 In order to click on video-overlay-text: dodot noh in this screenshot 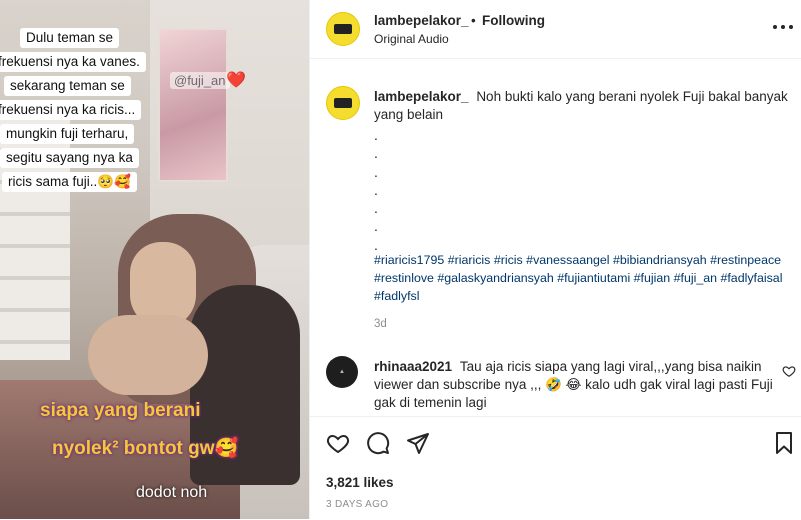, I will do `click(172, 492)`.